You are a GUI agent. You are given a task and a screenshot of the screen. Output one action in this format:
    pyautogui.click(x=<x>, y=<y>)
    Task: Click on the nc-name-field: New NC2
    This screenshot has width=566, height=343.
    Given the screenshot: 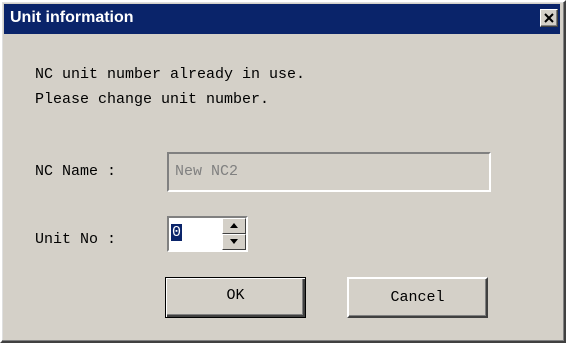 What is the action you would take?
    pyautogui.click(x=329, y=172)
    